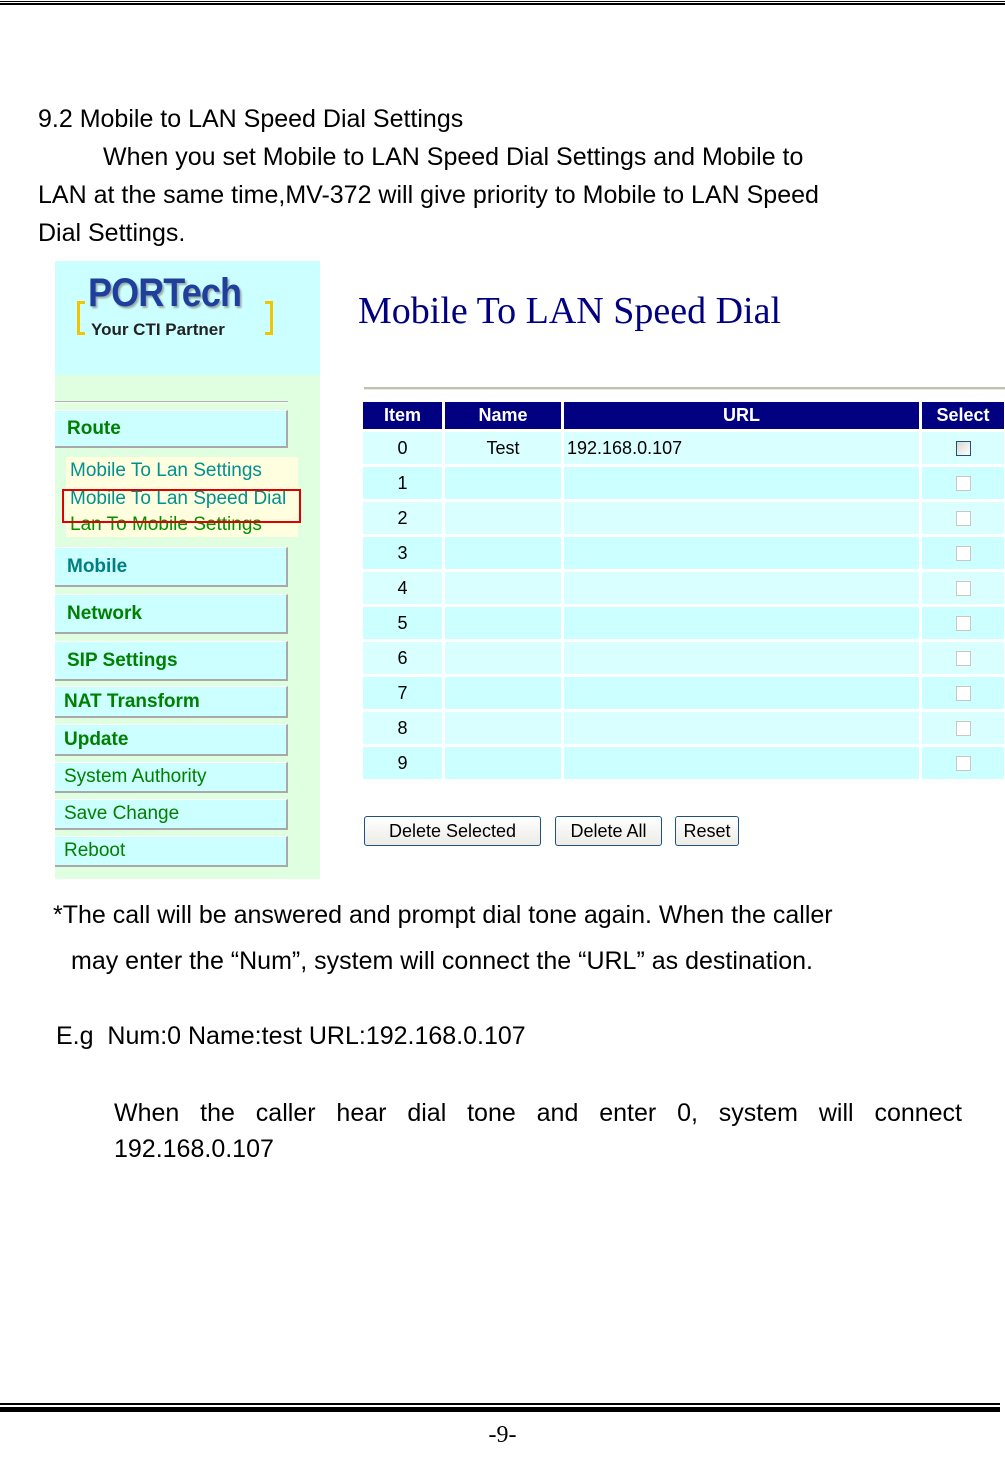  Describe the element at coordinates (182, 471) in the screenshot. I see `sidebar-subitem-mobile-to-lan-settings: Mobile To Lan Settings` at that location.